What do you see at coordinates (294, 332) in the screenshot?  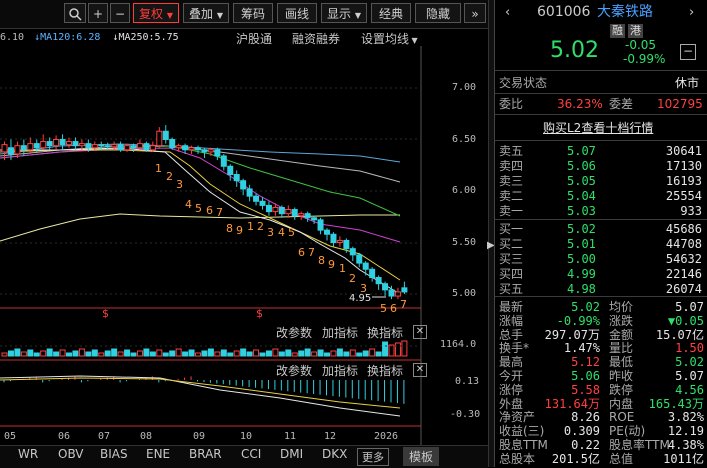 I see `volume-params-button: 改参数` at bounding box center [294, 332].